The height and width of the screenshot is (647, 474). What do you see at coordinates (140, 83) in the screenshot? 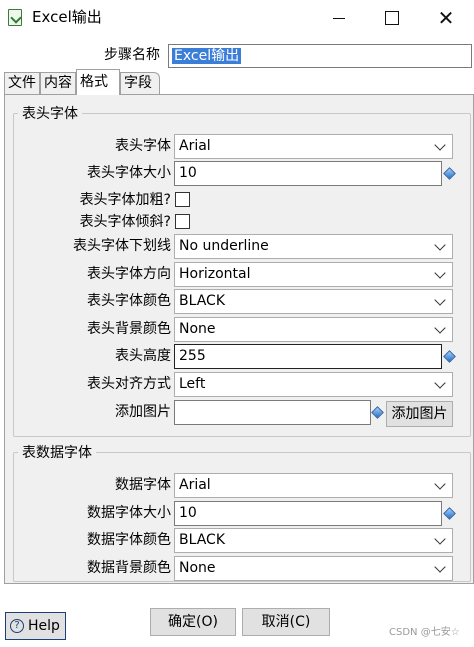
I see `tab-fields: 字段` at bounding box center [140, 83].